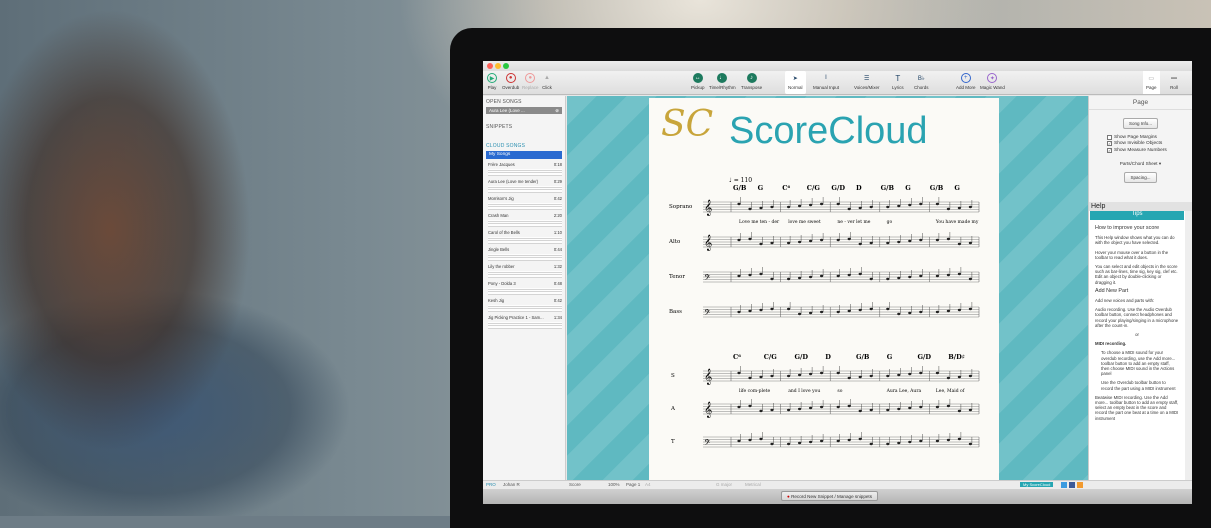 This screenshot has width=1211, height=528. I want to click on cloud-song-item: Pony - Dolda 3 0:48, so click(524, 288).